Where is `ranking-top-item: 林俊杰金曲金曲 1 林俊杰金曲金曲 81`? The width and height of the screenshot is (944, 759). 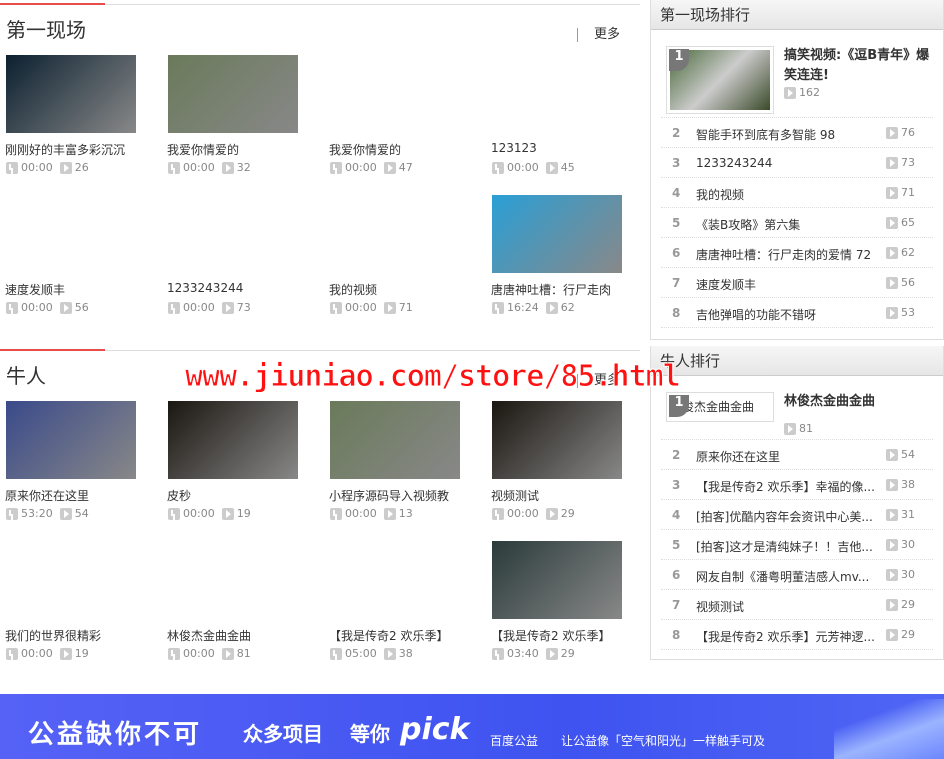 ranking-top-item: 林俊杰金曲金曲 1 林俊杰金曲金曲 81 is located at coordinates (797, 408).